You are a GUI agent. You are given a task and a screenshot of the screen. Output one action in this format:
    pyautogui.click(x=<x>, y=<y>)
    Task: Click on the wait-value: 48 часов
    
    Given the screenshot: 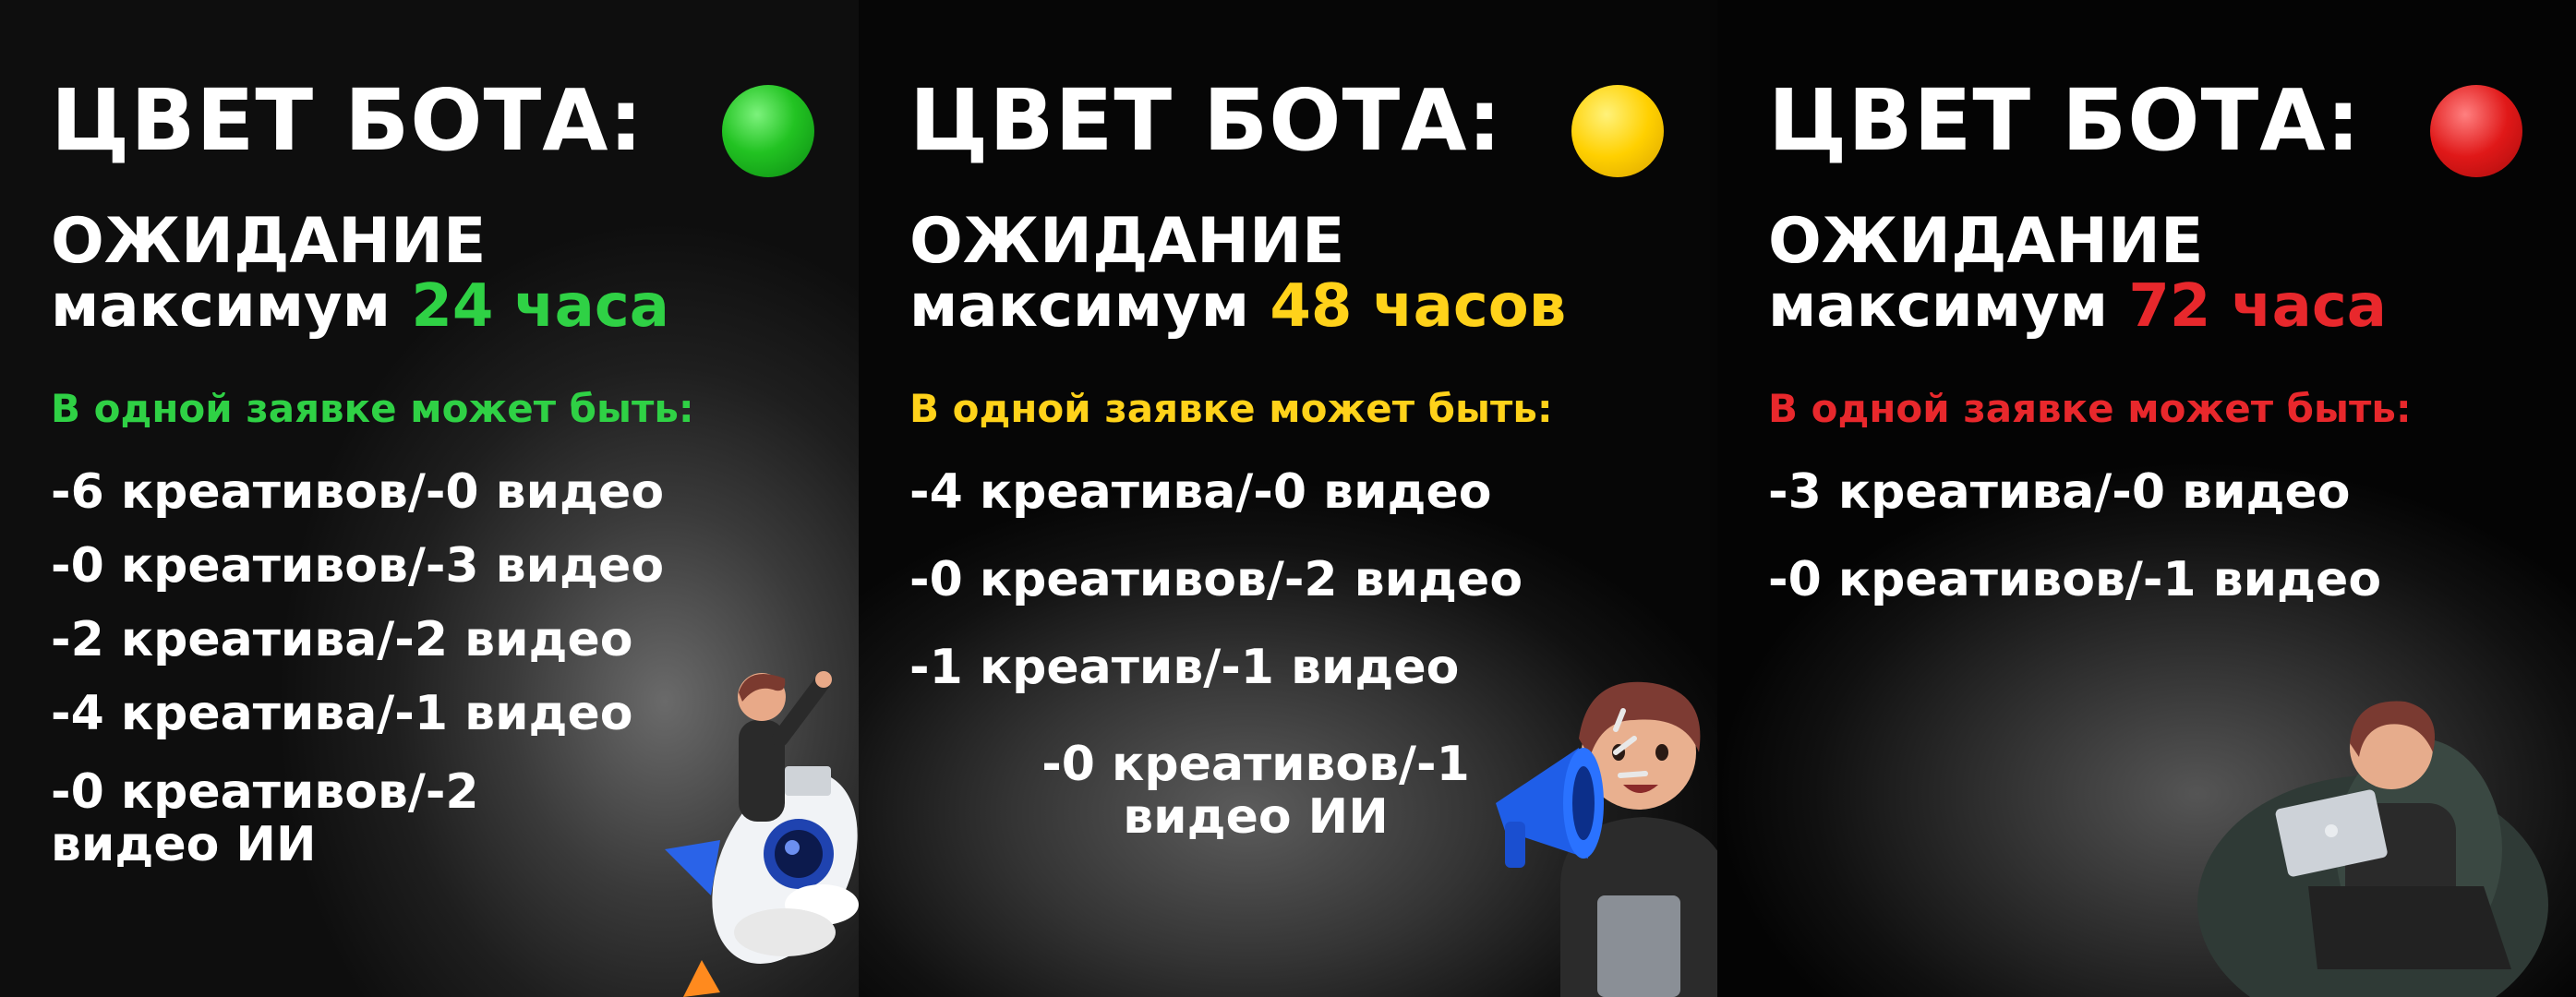 What is the action you would take?
    pyautogui.click(x=1418, y=307)
    